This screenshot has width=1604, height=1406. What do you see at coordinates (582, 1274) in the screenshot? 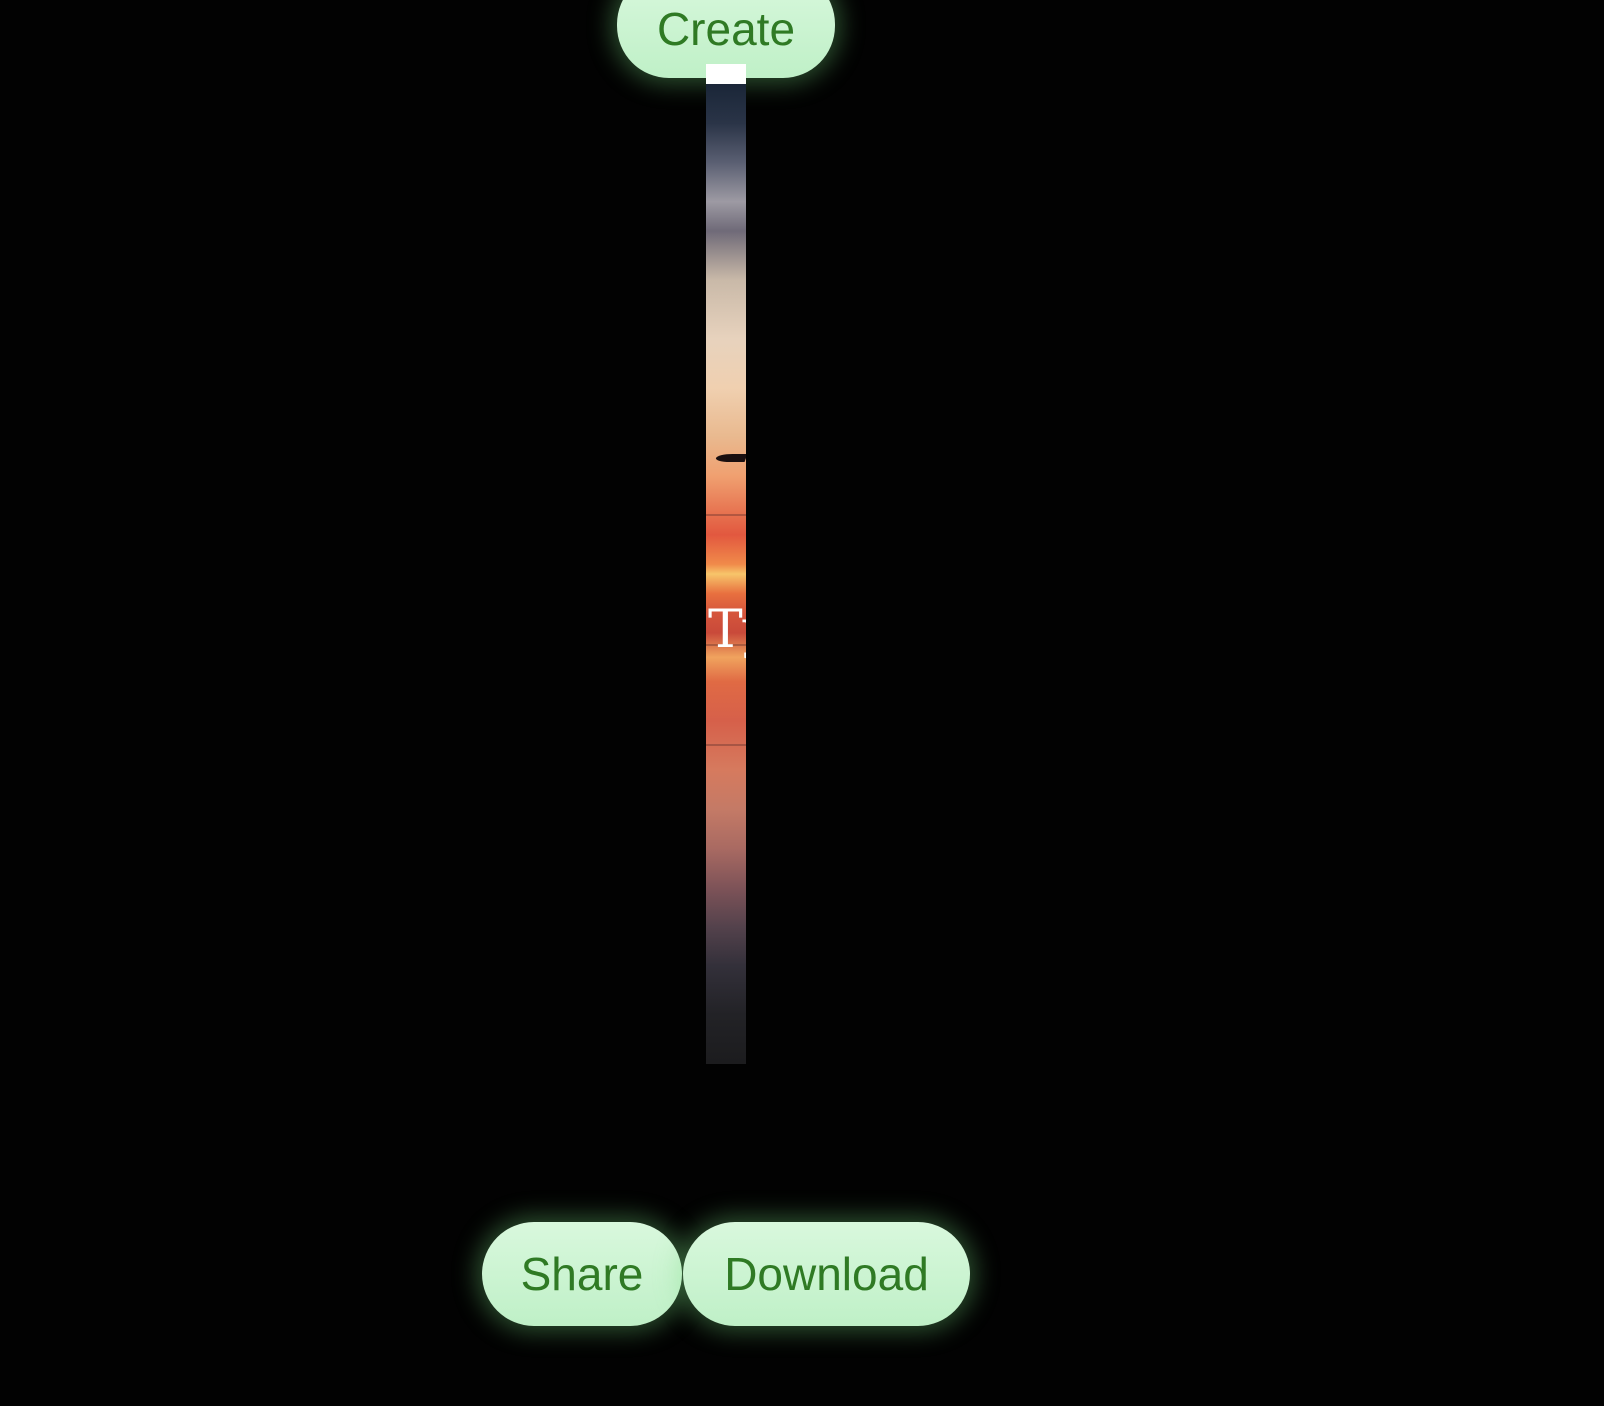
I see `share-button: Share` at bounding box center [582, 1274].